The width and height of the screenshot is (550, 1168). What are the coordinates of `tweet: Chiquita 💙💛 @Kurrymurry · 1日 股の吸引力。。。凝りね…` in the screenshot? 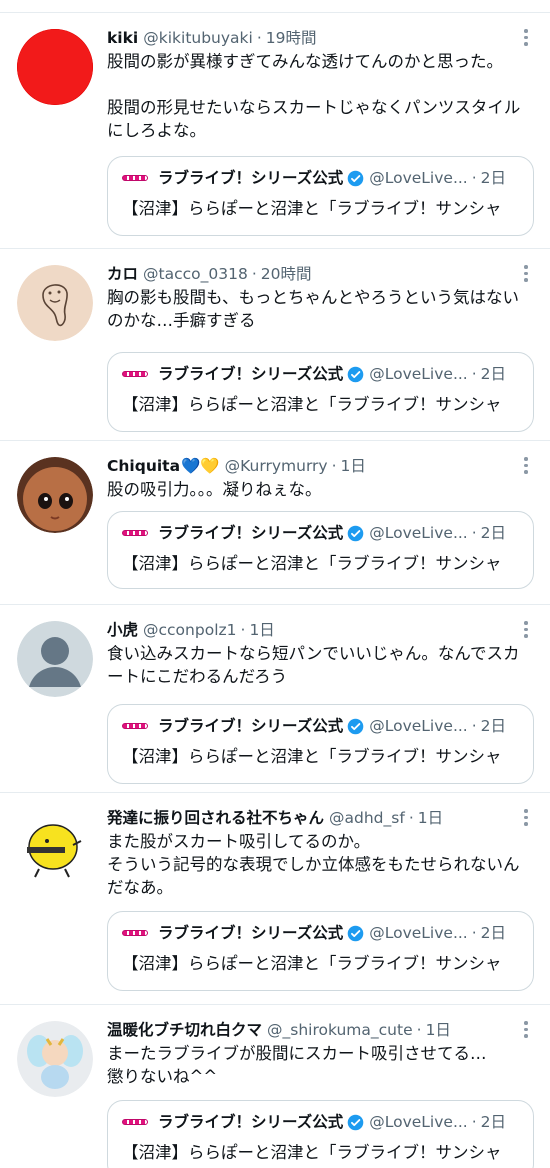 It's located at (275, 523).